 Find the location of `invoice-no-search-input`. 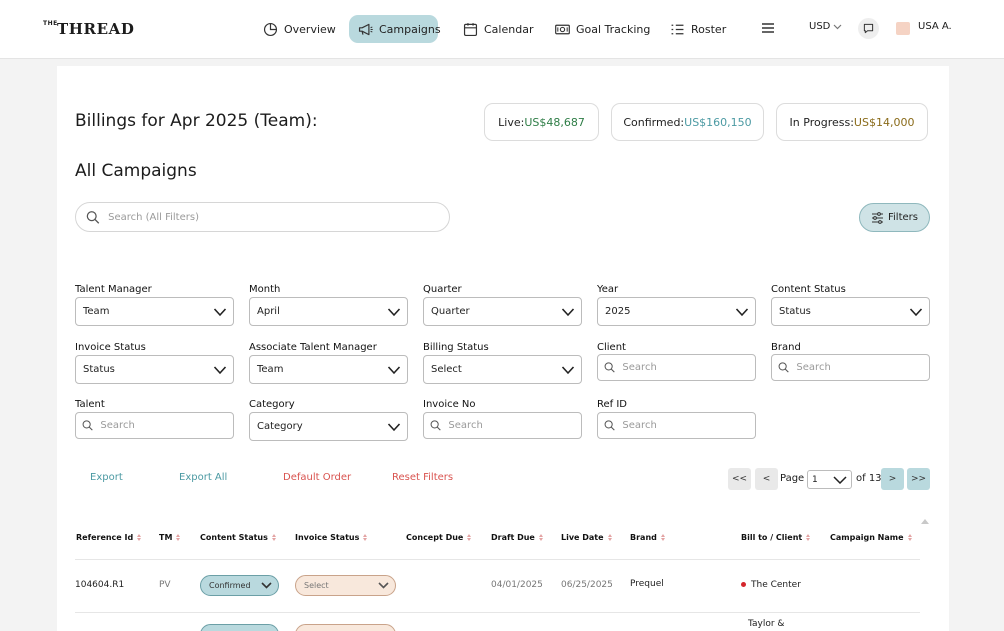

invoice-no-search-input is located at coordinates (514, 425).